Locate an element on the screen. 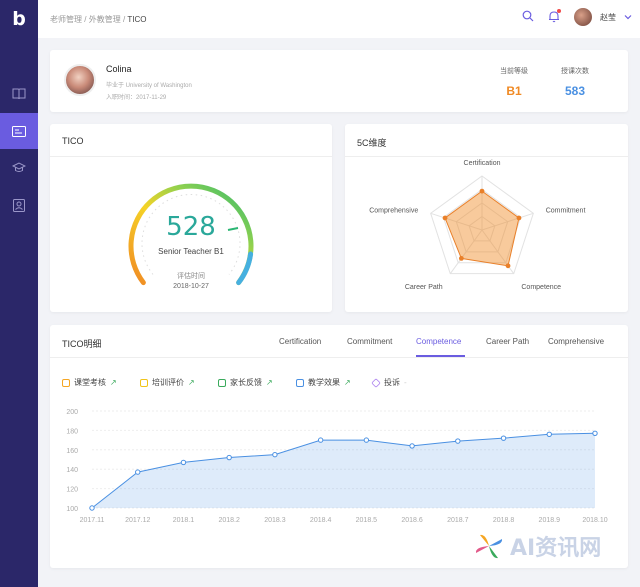  nav-book-icon is located at coordinates (19, 94).